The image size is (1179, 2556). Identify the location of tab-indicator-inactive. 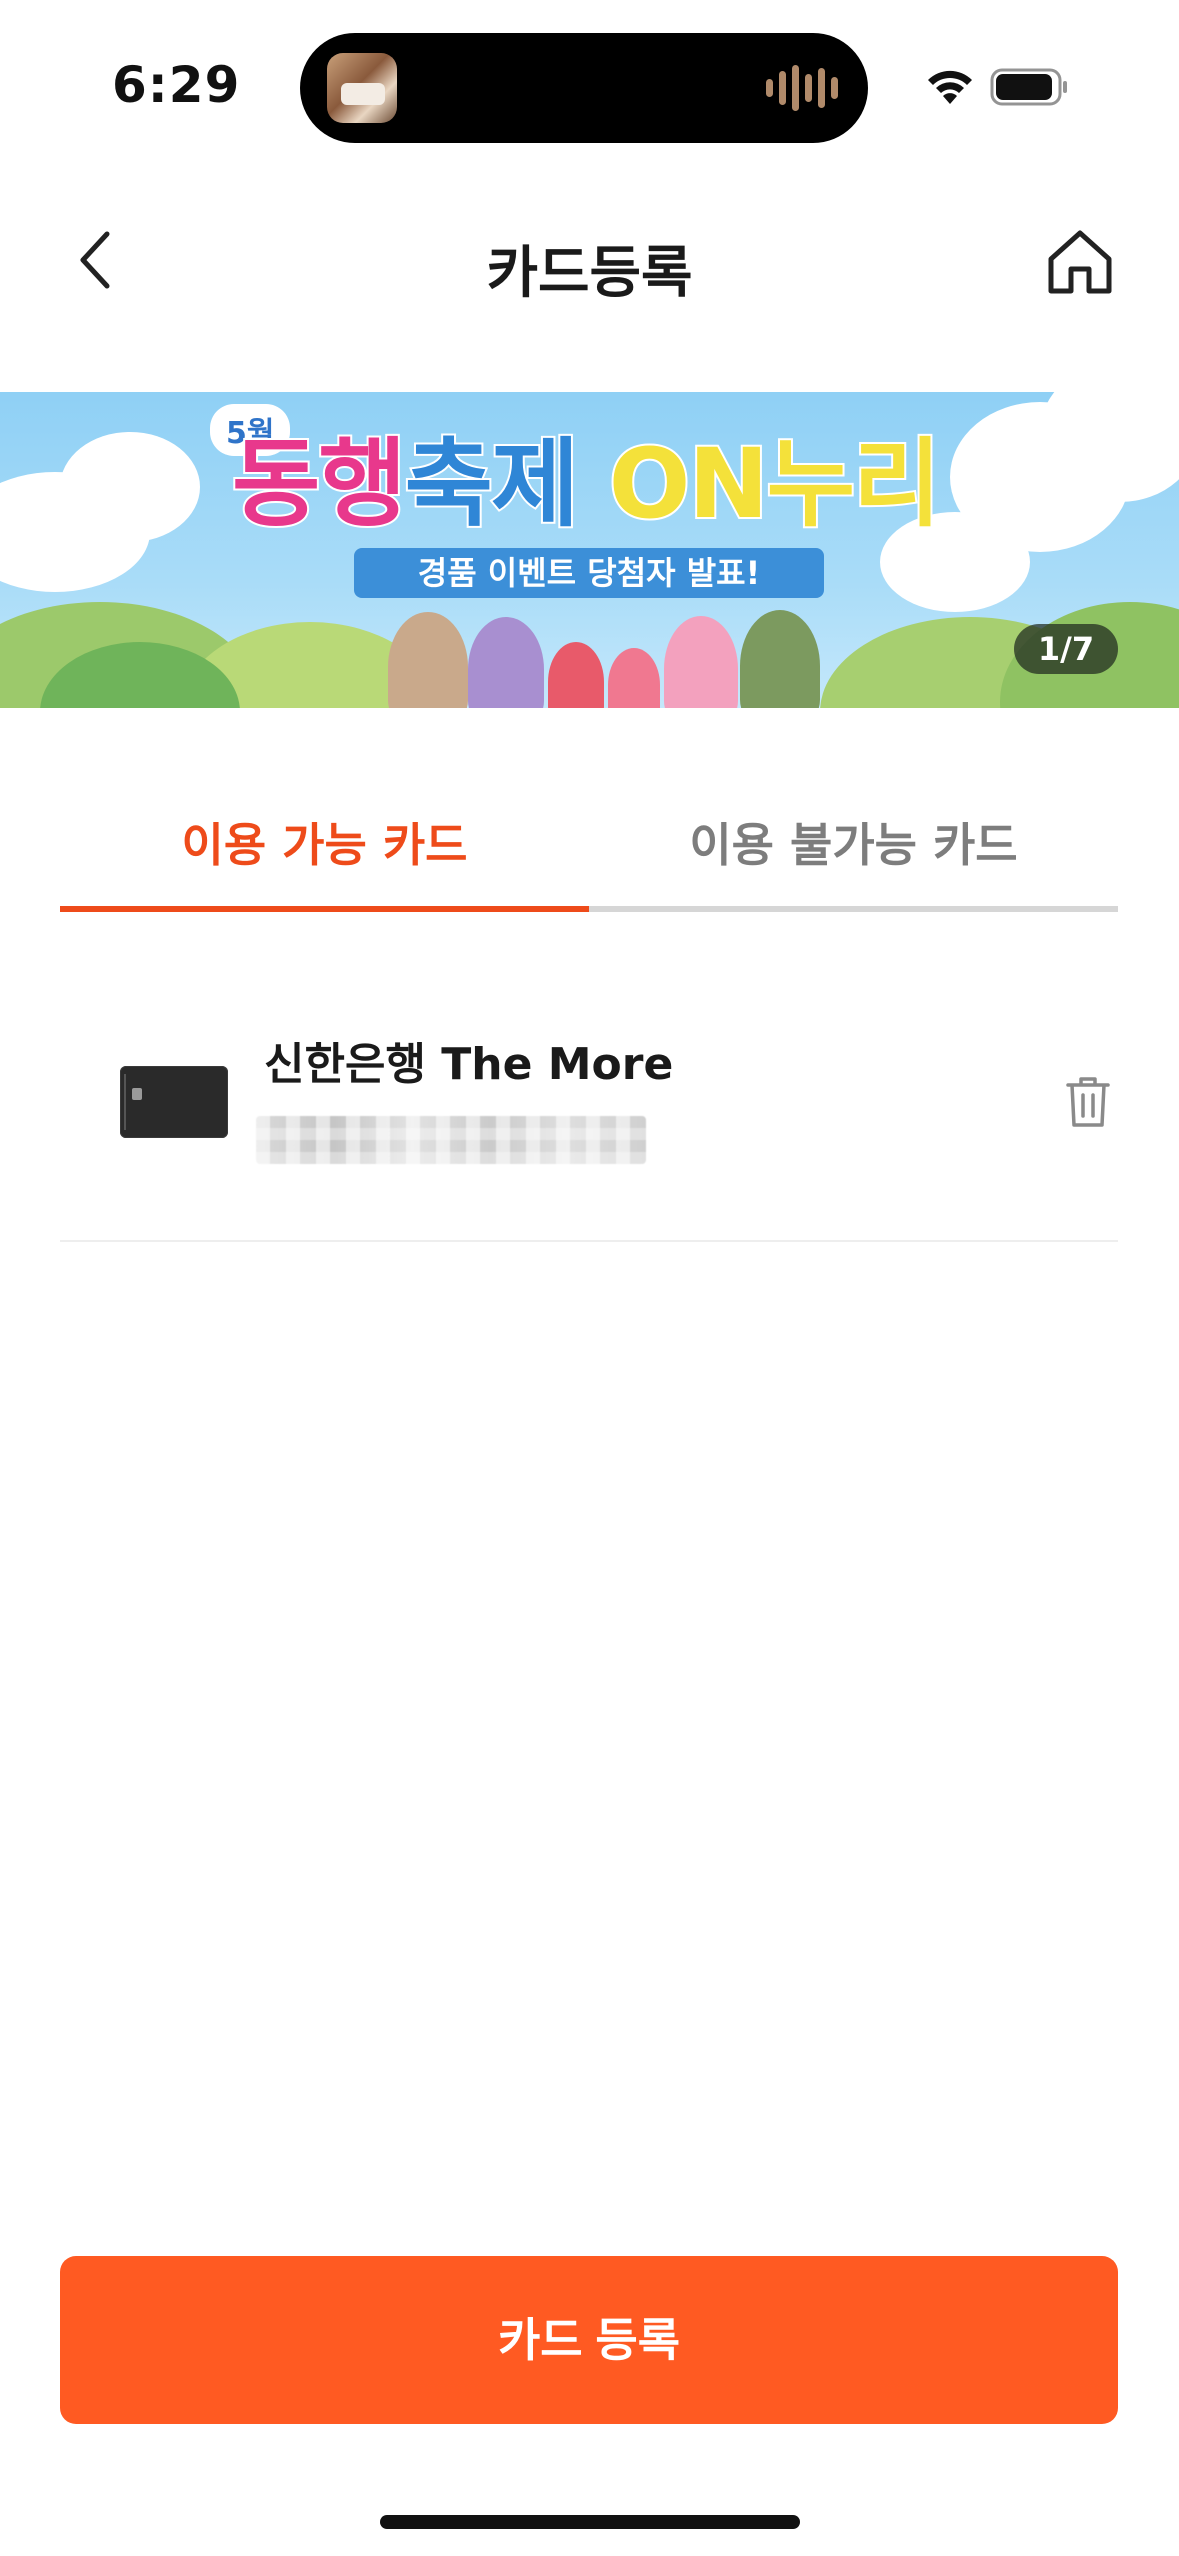
(853, 909).